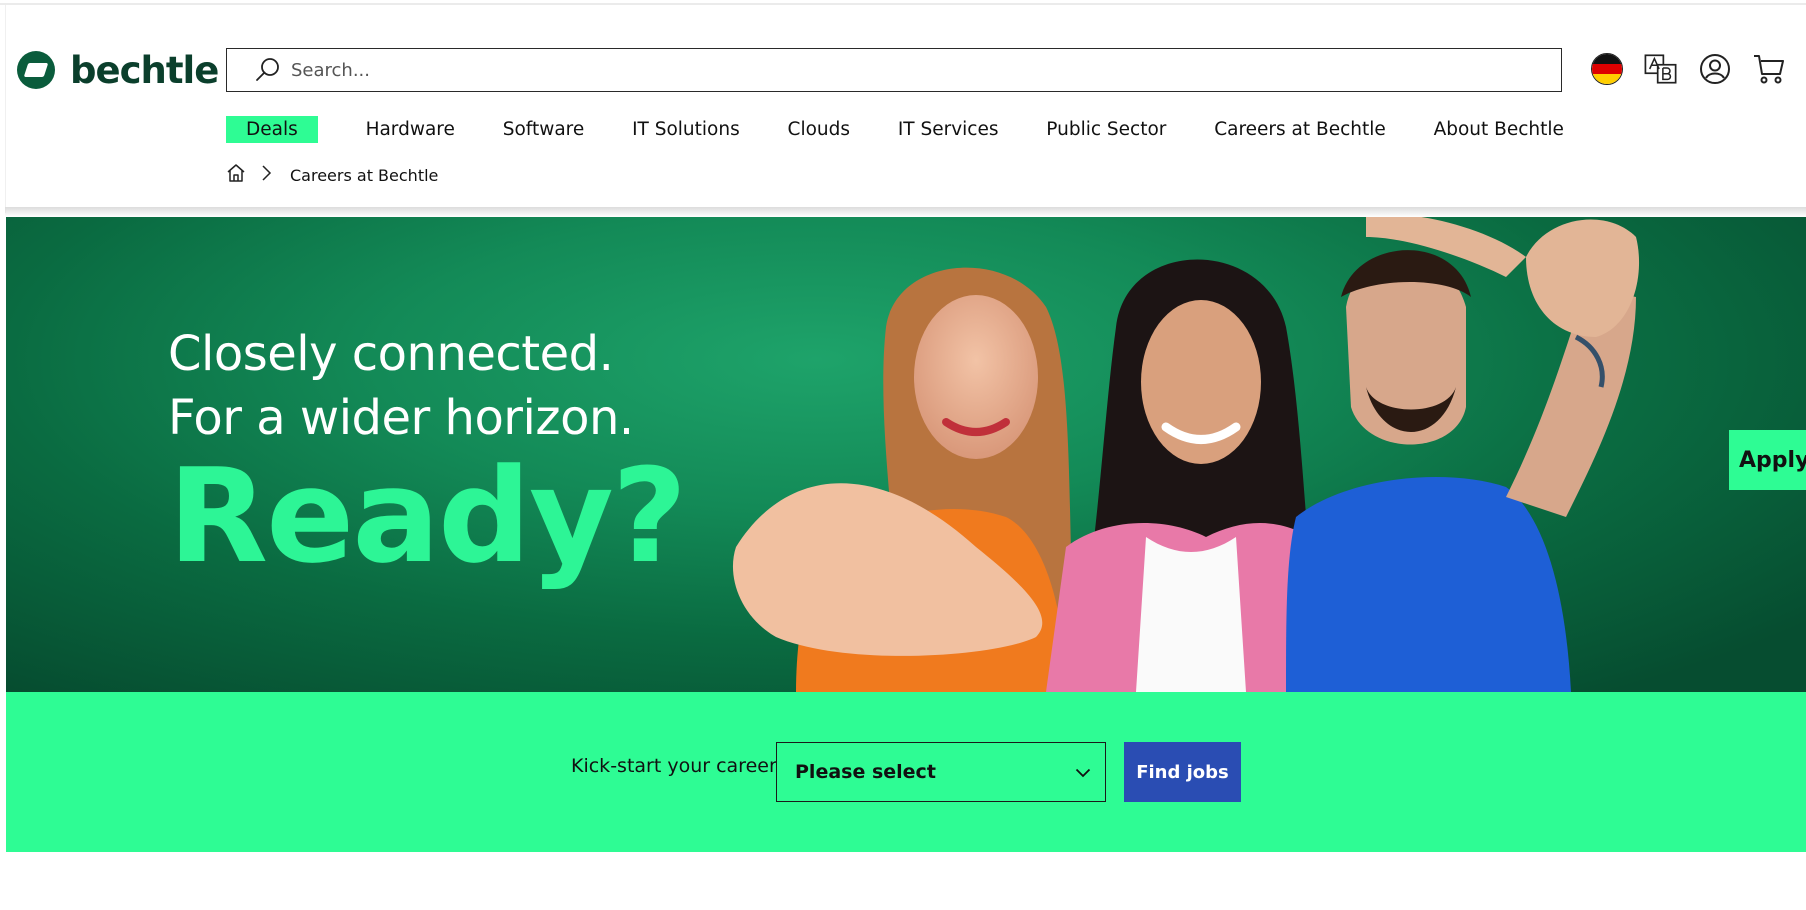 The height and width of the screenshot is (910, 1806). Describe the element at coordinates (686, 129) in the screenshot. I see `nav-item-it-solutions: IT Solutions` at that location.